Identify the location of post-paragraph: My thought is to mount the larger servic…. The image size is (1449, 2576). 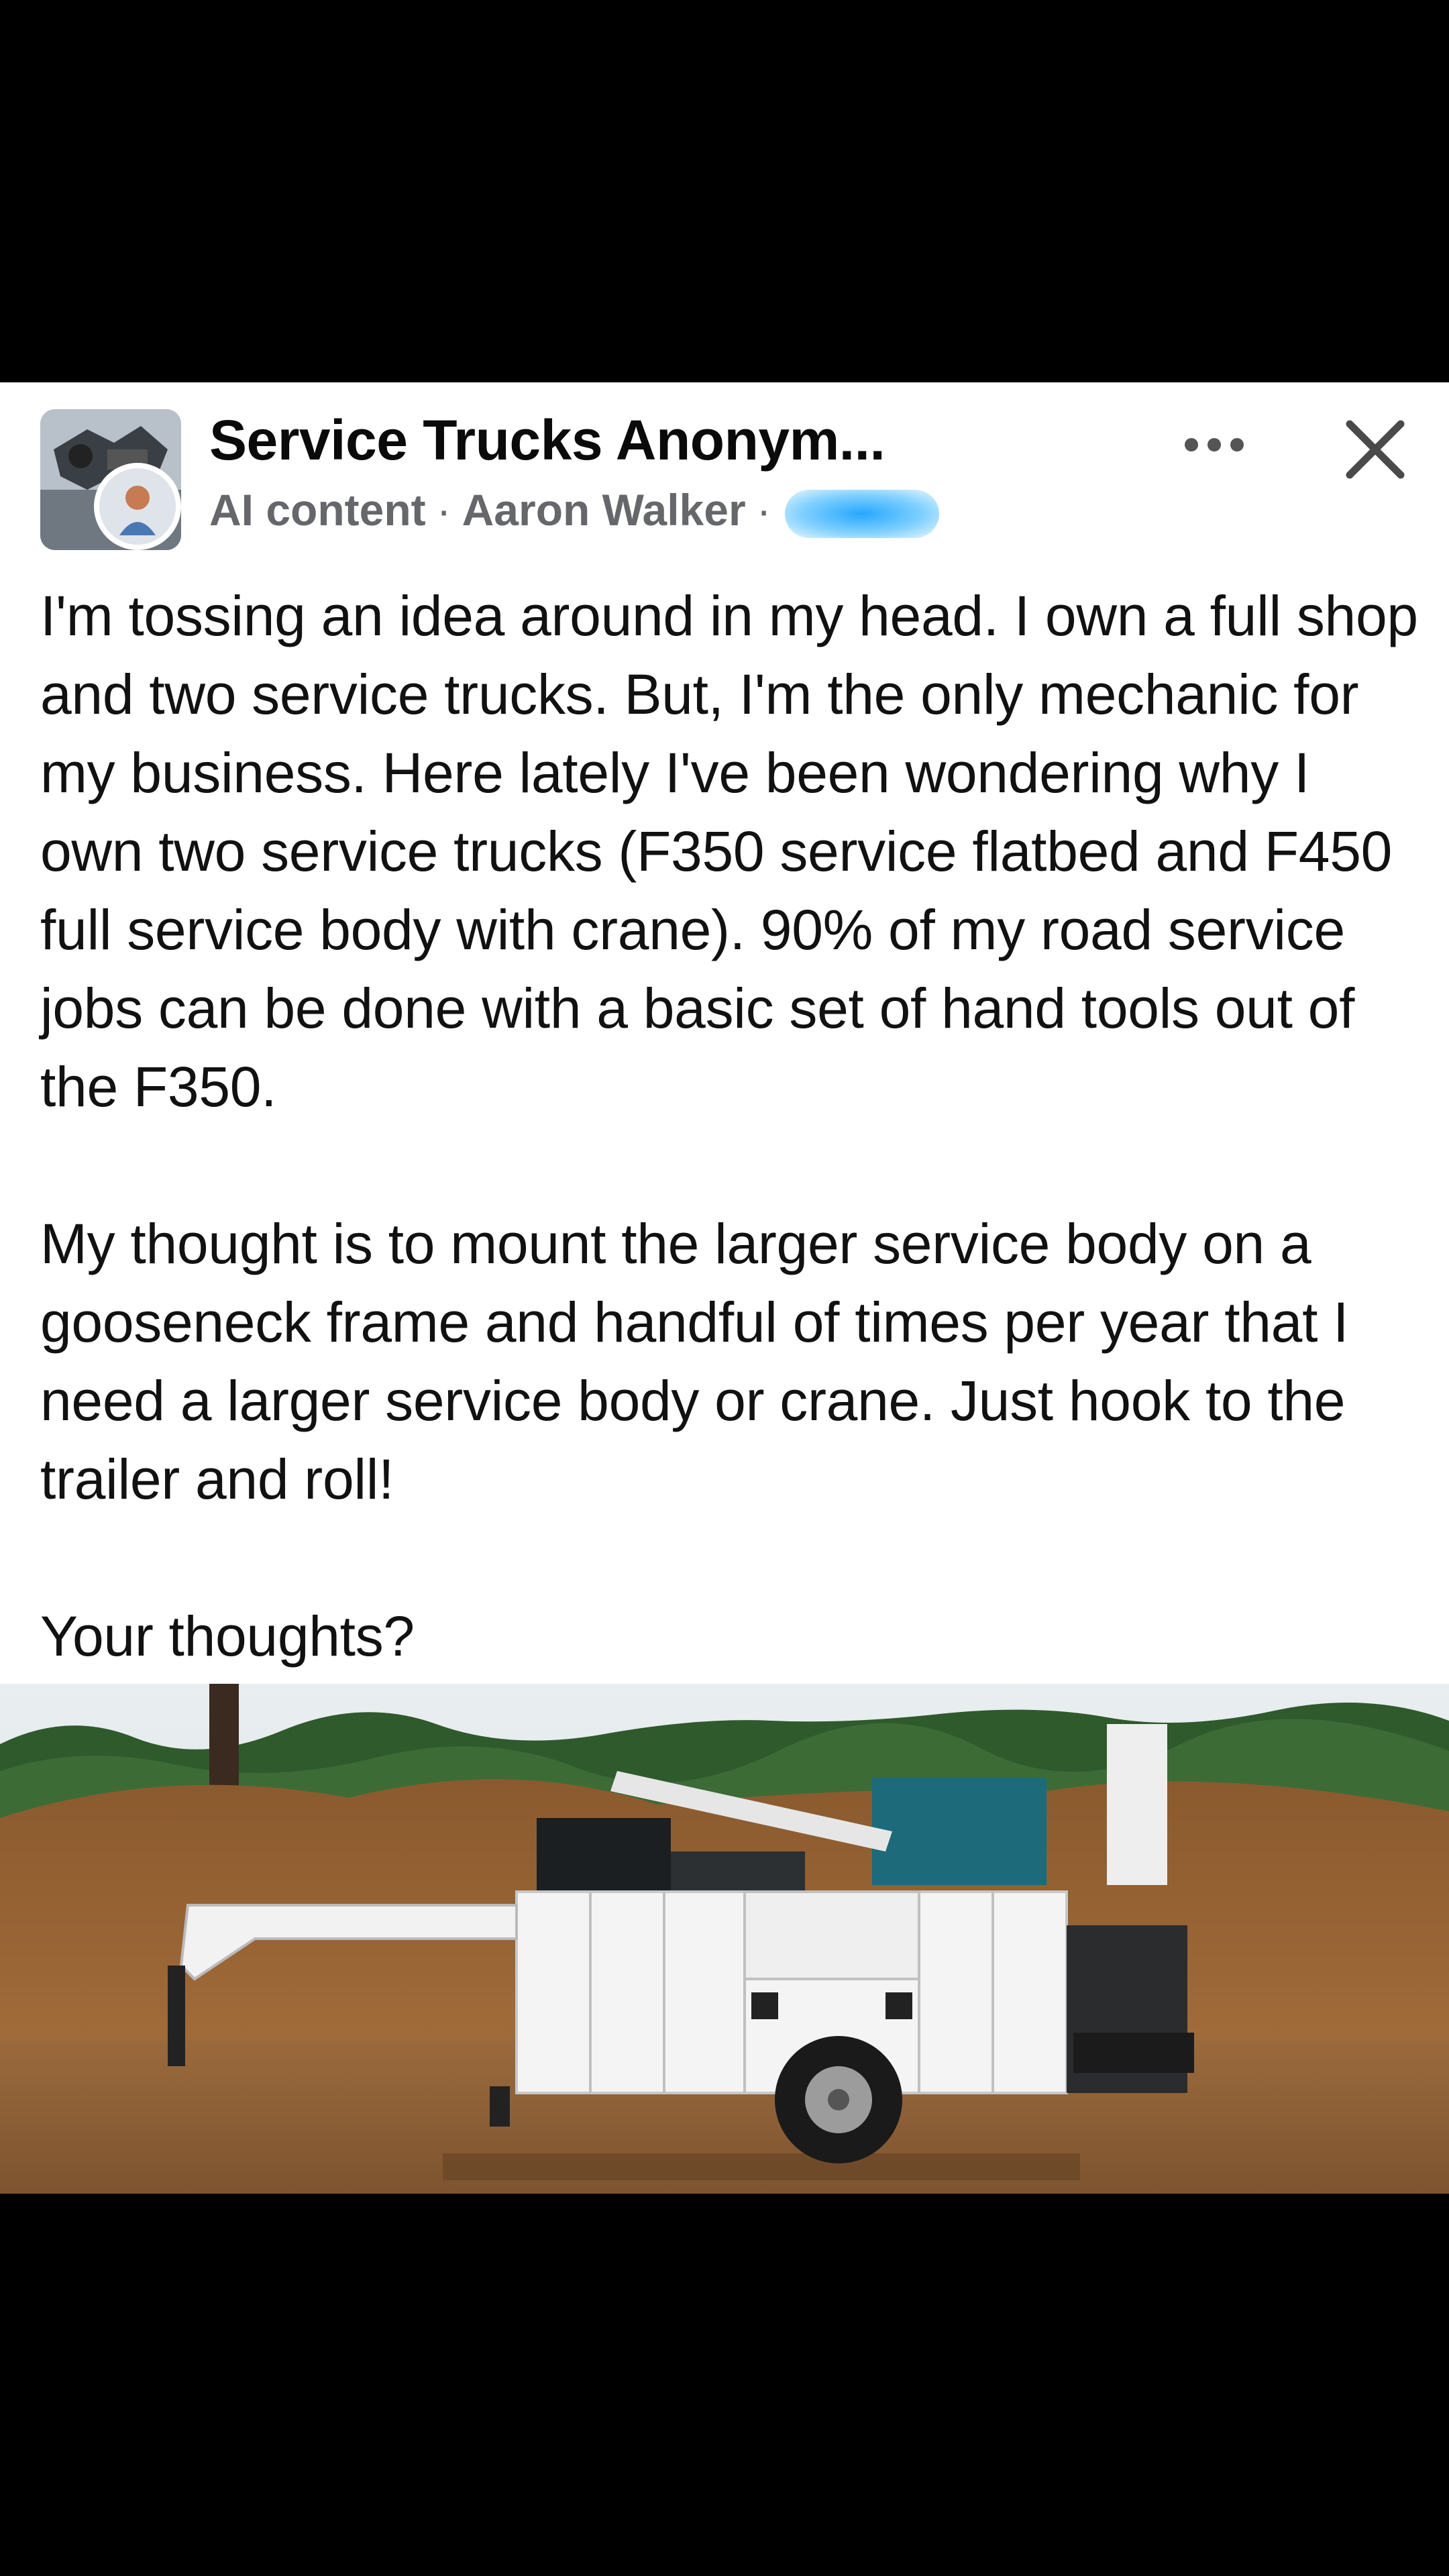
(702, 1361).